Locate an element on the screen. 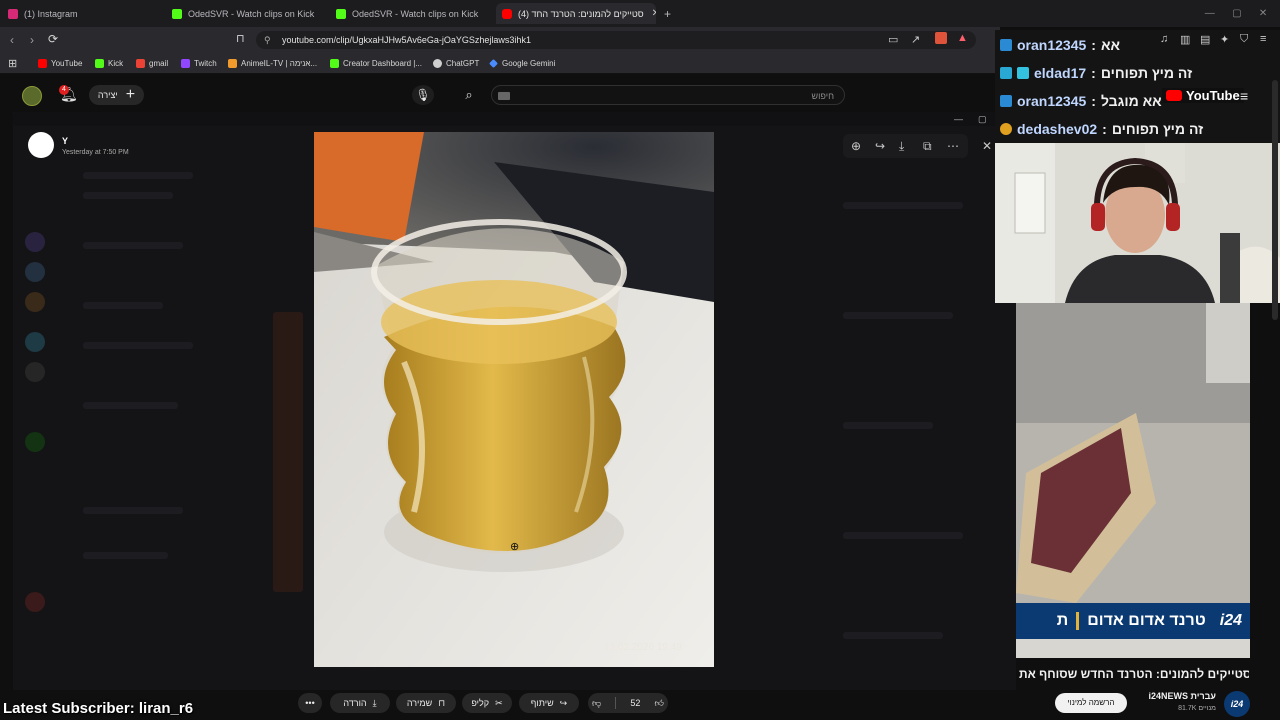 Image resolution: width=1280 pixels, height=720 pixels. viewer-user-avatar is located at coordinates (41, 145).